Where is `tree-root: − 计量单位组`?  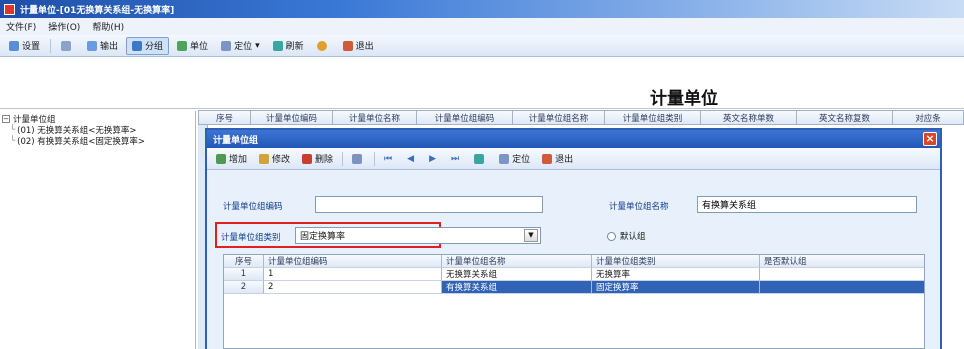 tree-root: − 计量单位组 is located at coordinates (29, 119).